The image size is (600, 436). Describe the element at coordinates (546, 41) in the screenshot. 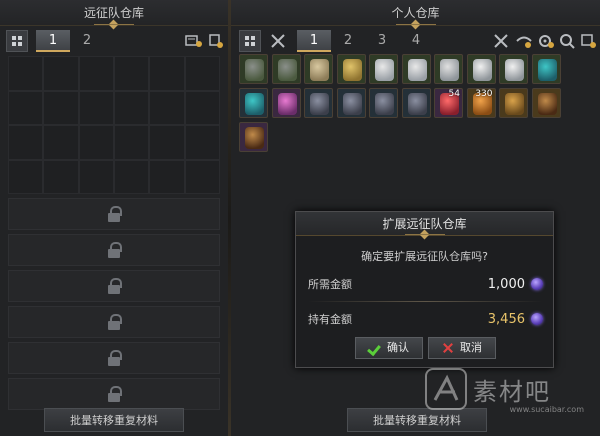

I see `gear-icon` at that location.